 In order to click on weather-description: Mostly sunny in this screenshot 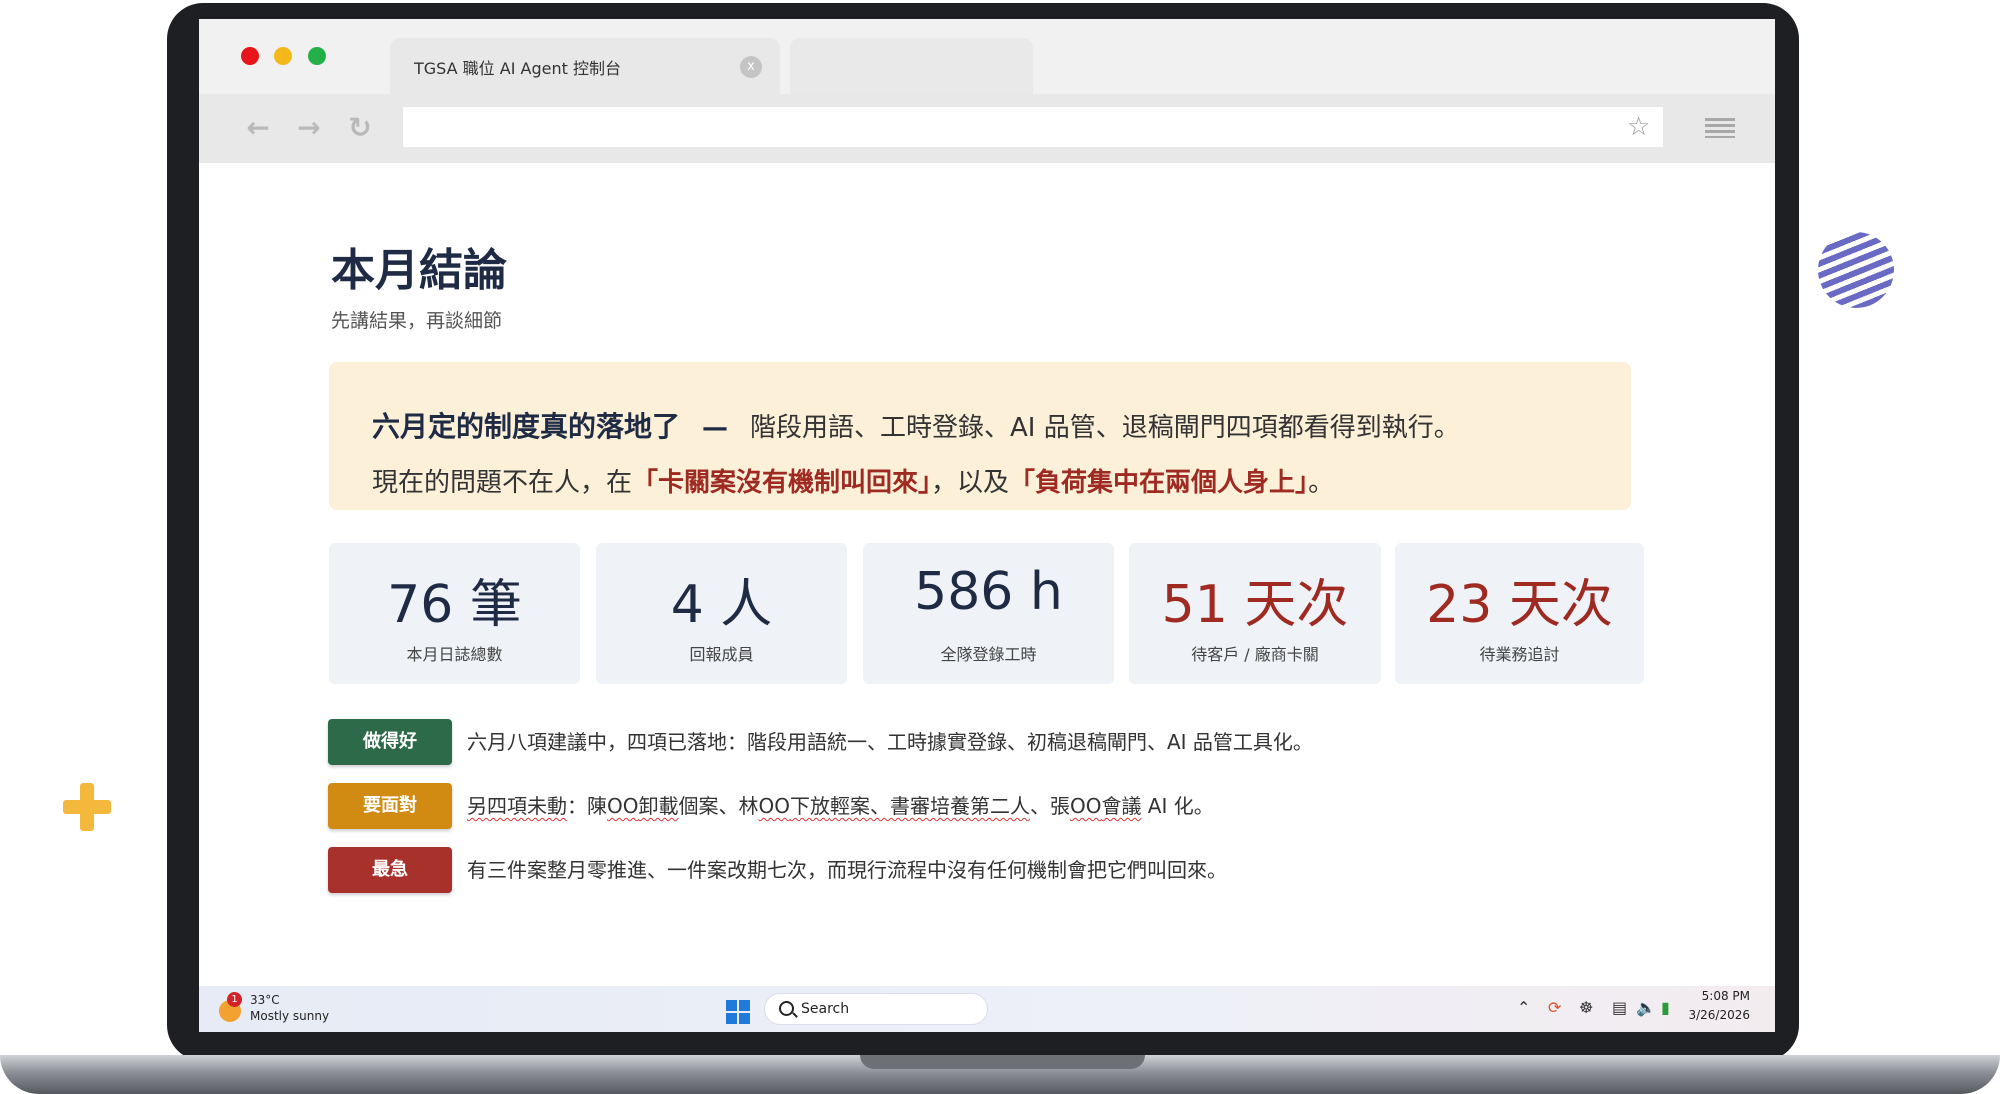, I will do `click(289, 1016)`.